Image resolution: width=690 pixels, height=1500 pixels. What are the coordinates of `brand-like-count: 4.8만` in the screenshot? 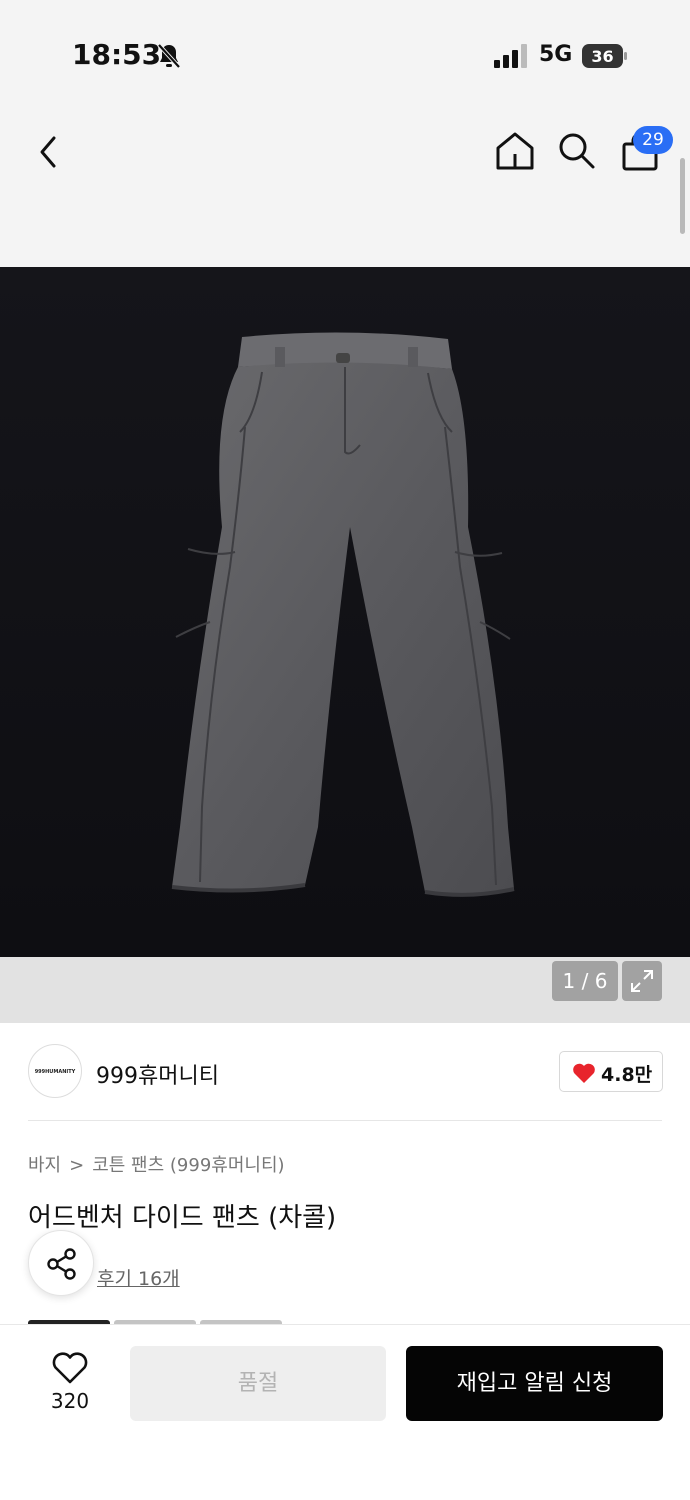 It's located at (627, 1075).